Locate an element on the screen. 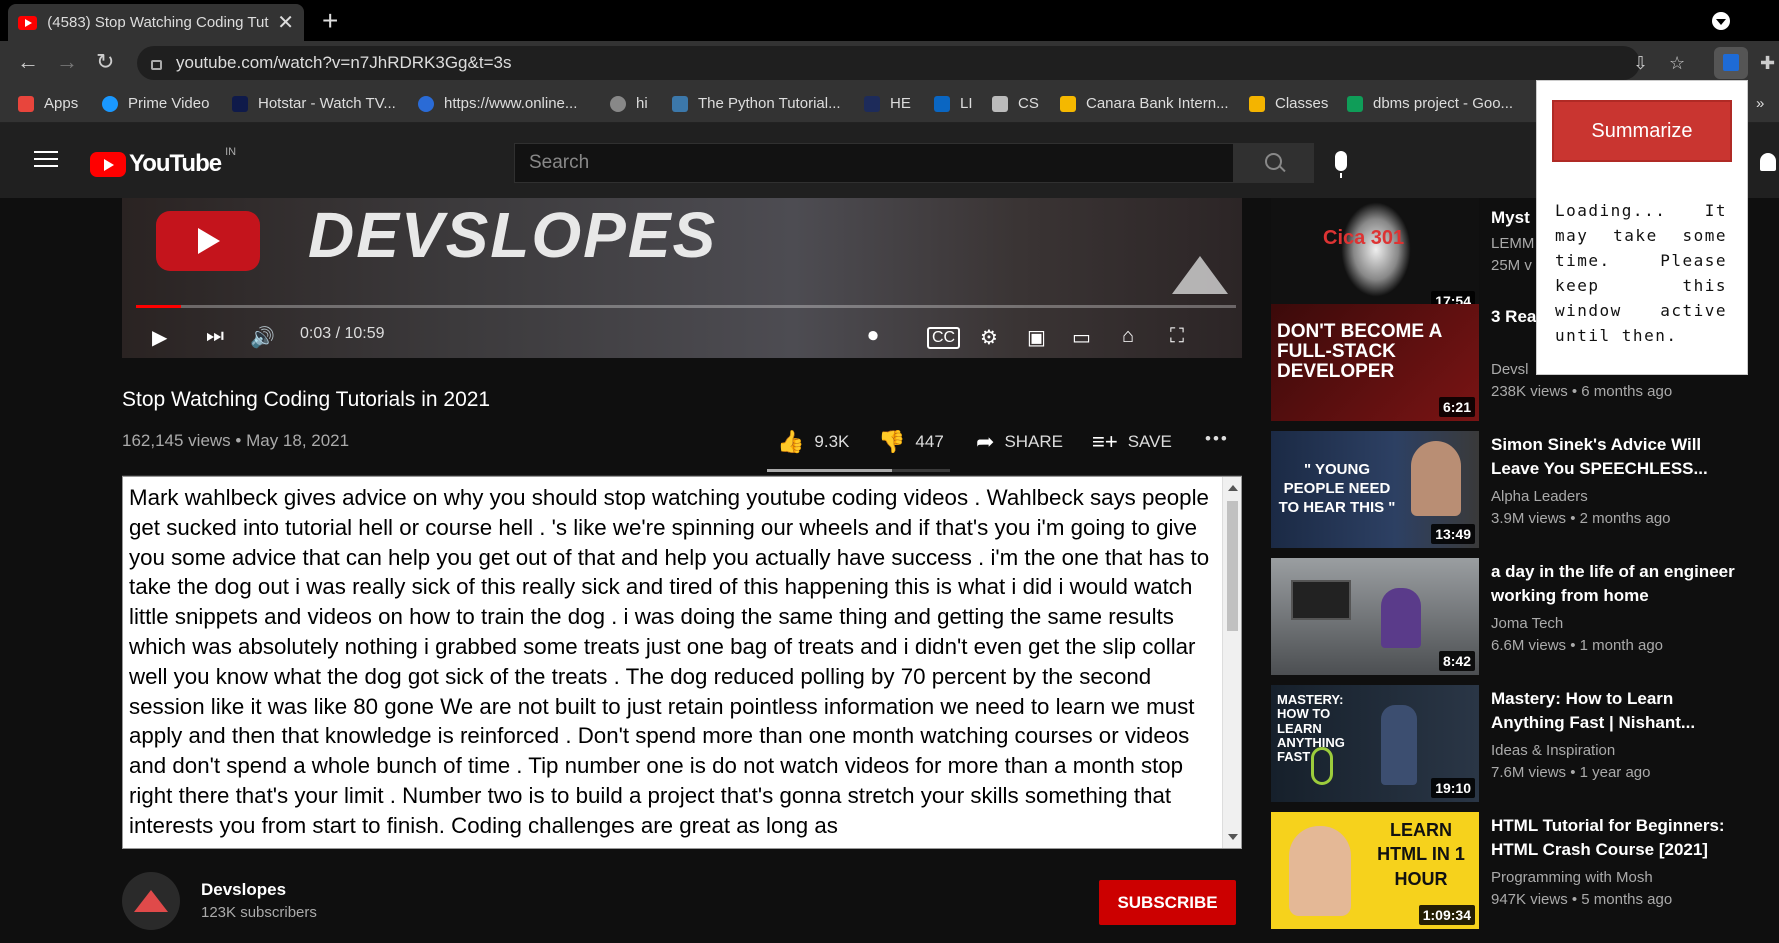  channel-avatar is located at coordinates (151, 901).